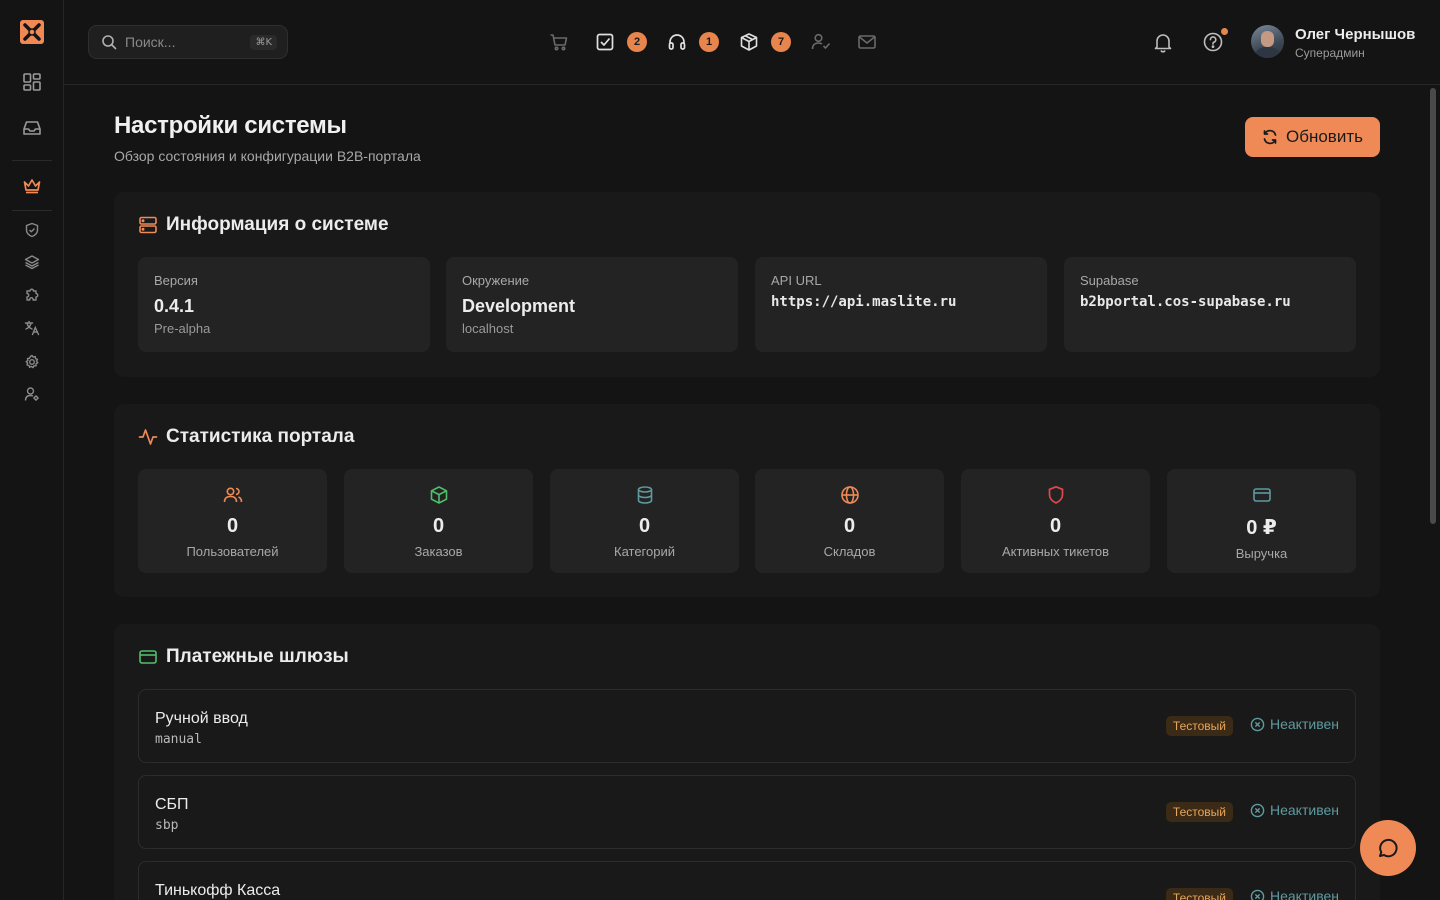  I want to click on stat-orders: 0 Заказов, so click(438, 521).